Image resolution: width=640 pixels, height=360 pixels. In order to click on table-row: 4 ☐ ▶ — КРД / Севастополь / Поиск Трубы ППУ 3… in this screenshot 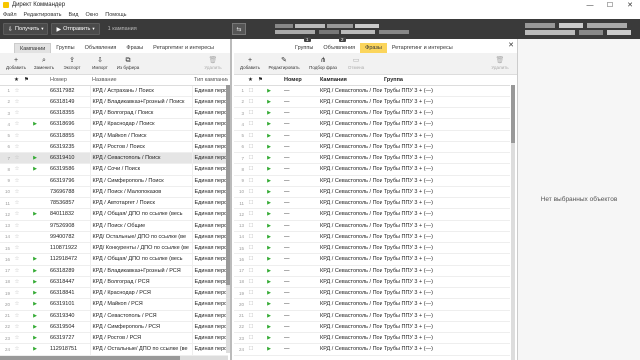, I will do `click(372, 124)`.